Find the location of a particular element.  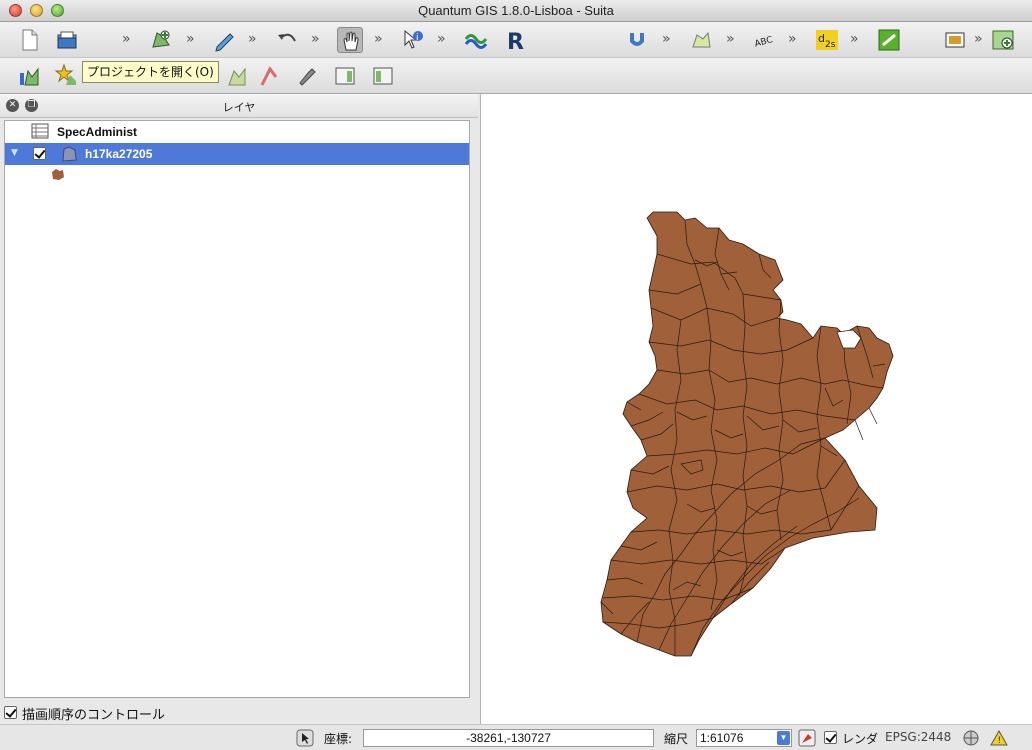

title-bar: Quantum GIS 1.8.0-Lisboa - Suita is located at coordinates (516, 11).